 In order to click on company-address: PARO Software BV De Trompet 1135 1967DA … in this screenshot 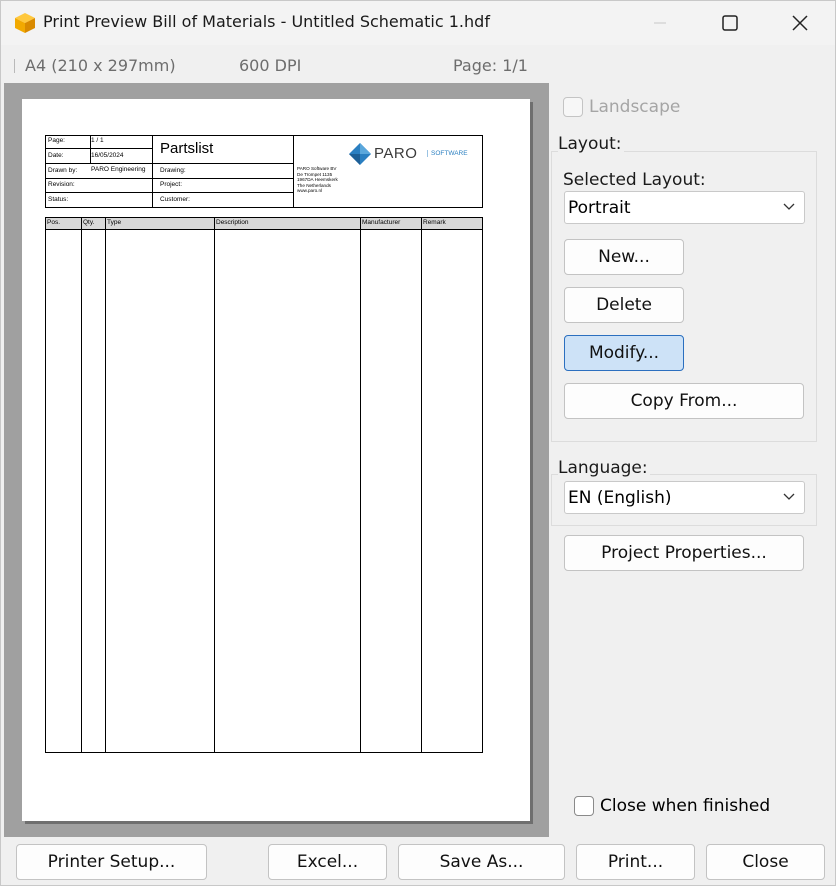, I will do `click(317, 180)`.